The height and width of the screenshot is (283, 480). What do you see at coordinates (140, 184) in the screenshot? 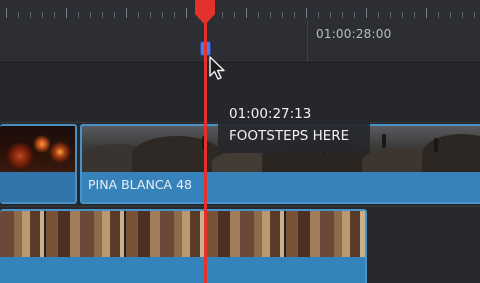
I see `clip-name-label: PINA BLANCA 48` at bounding box center [140, 184].